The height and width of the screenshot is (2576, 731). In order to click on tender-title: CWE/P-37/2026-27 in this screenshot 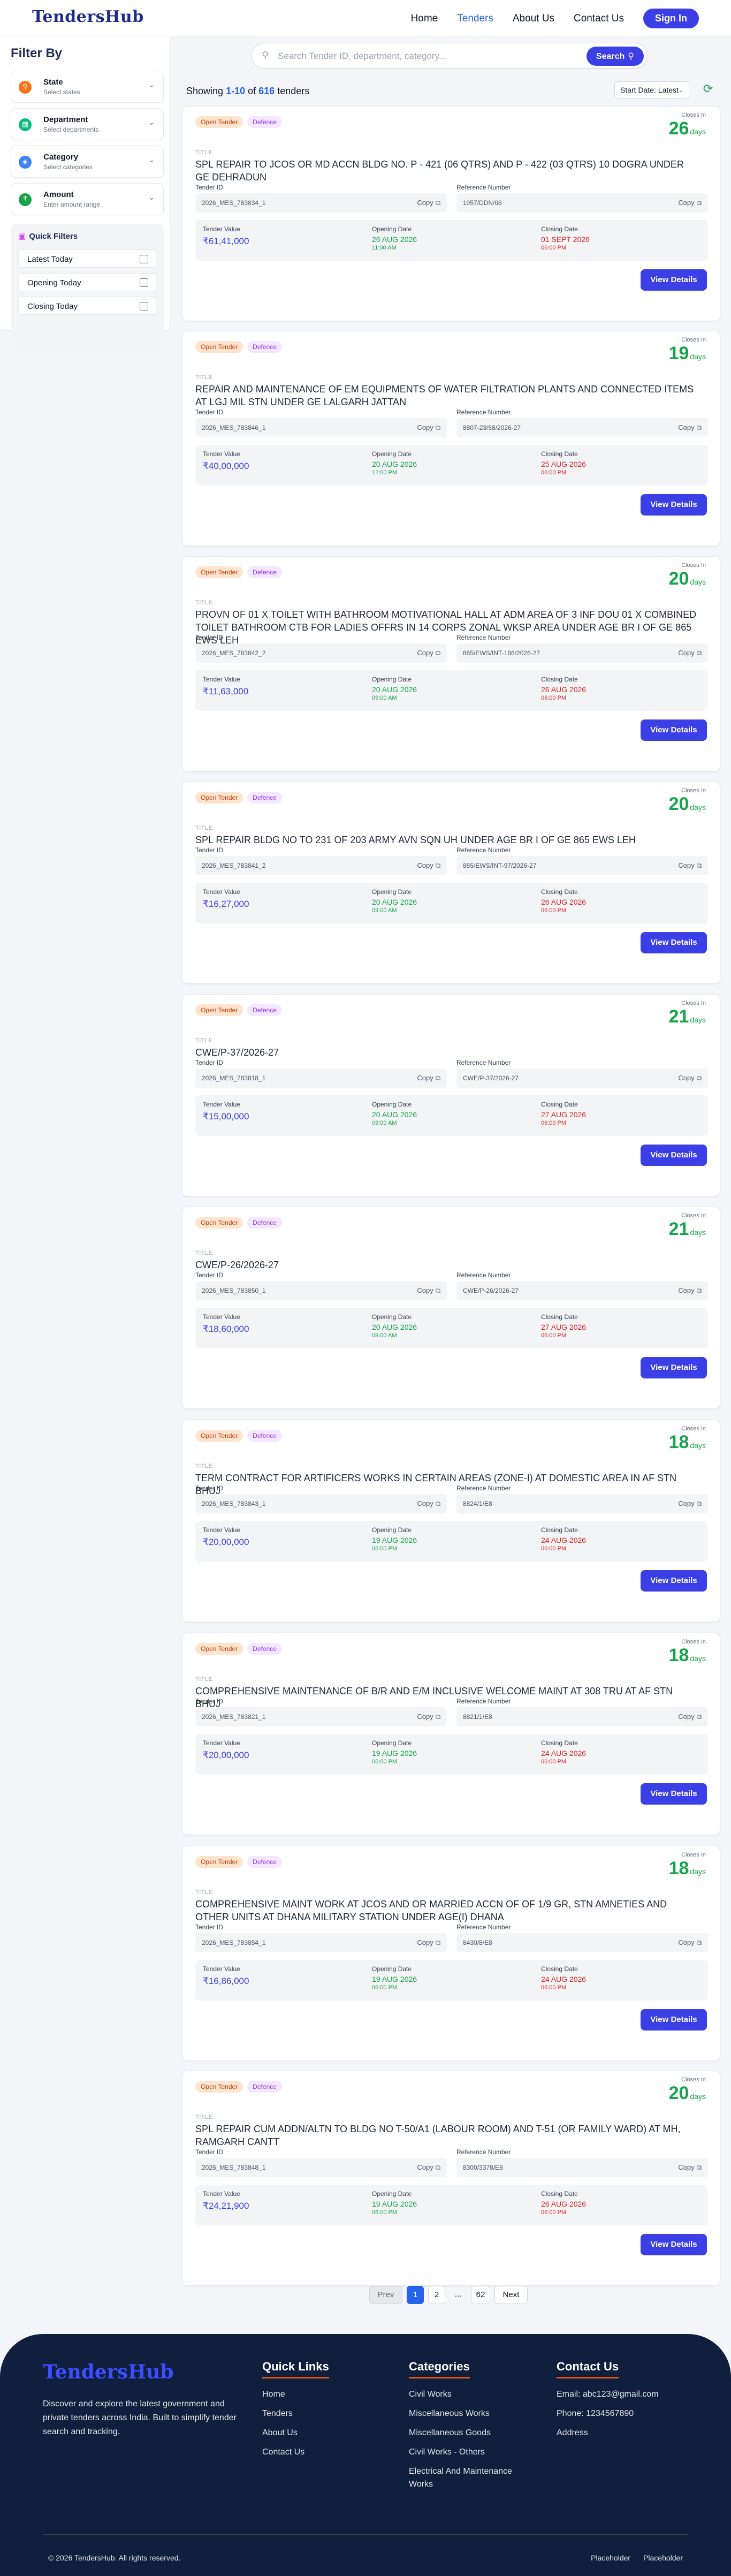, I will do `click(446, 1052)`.